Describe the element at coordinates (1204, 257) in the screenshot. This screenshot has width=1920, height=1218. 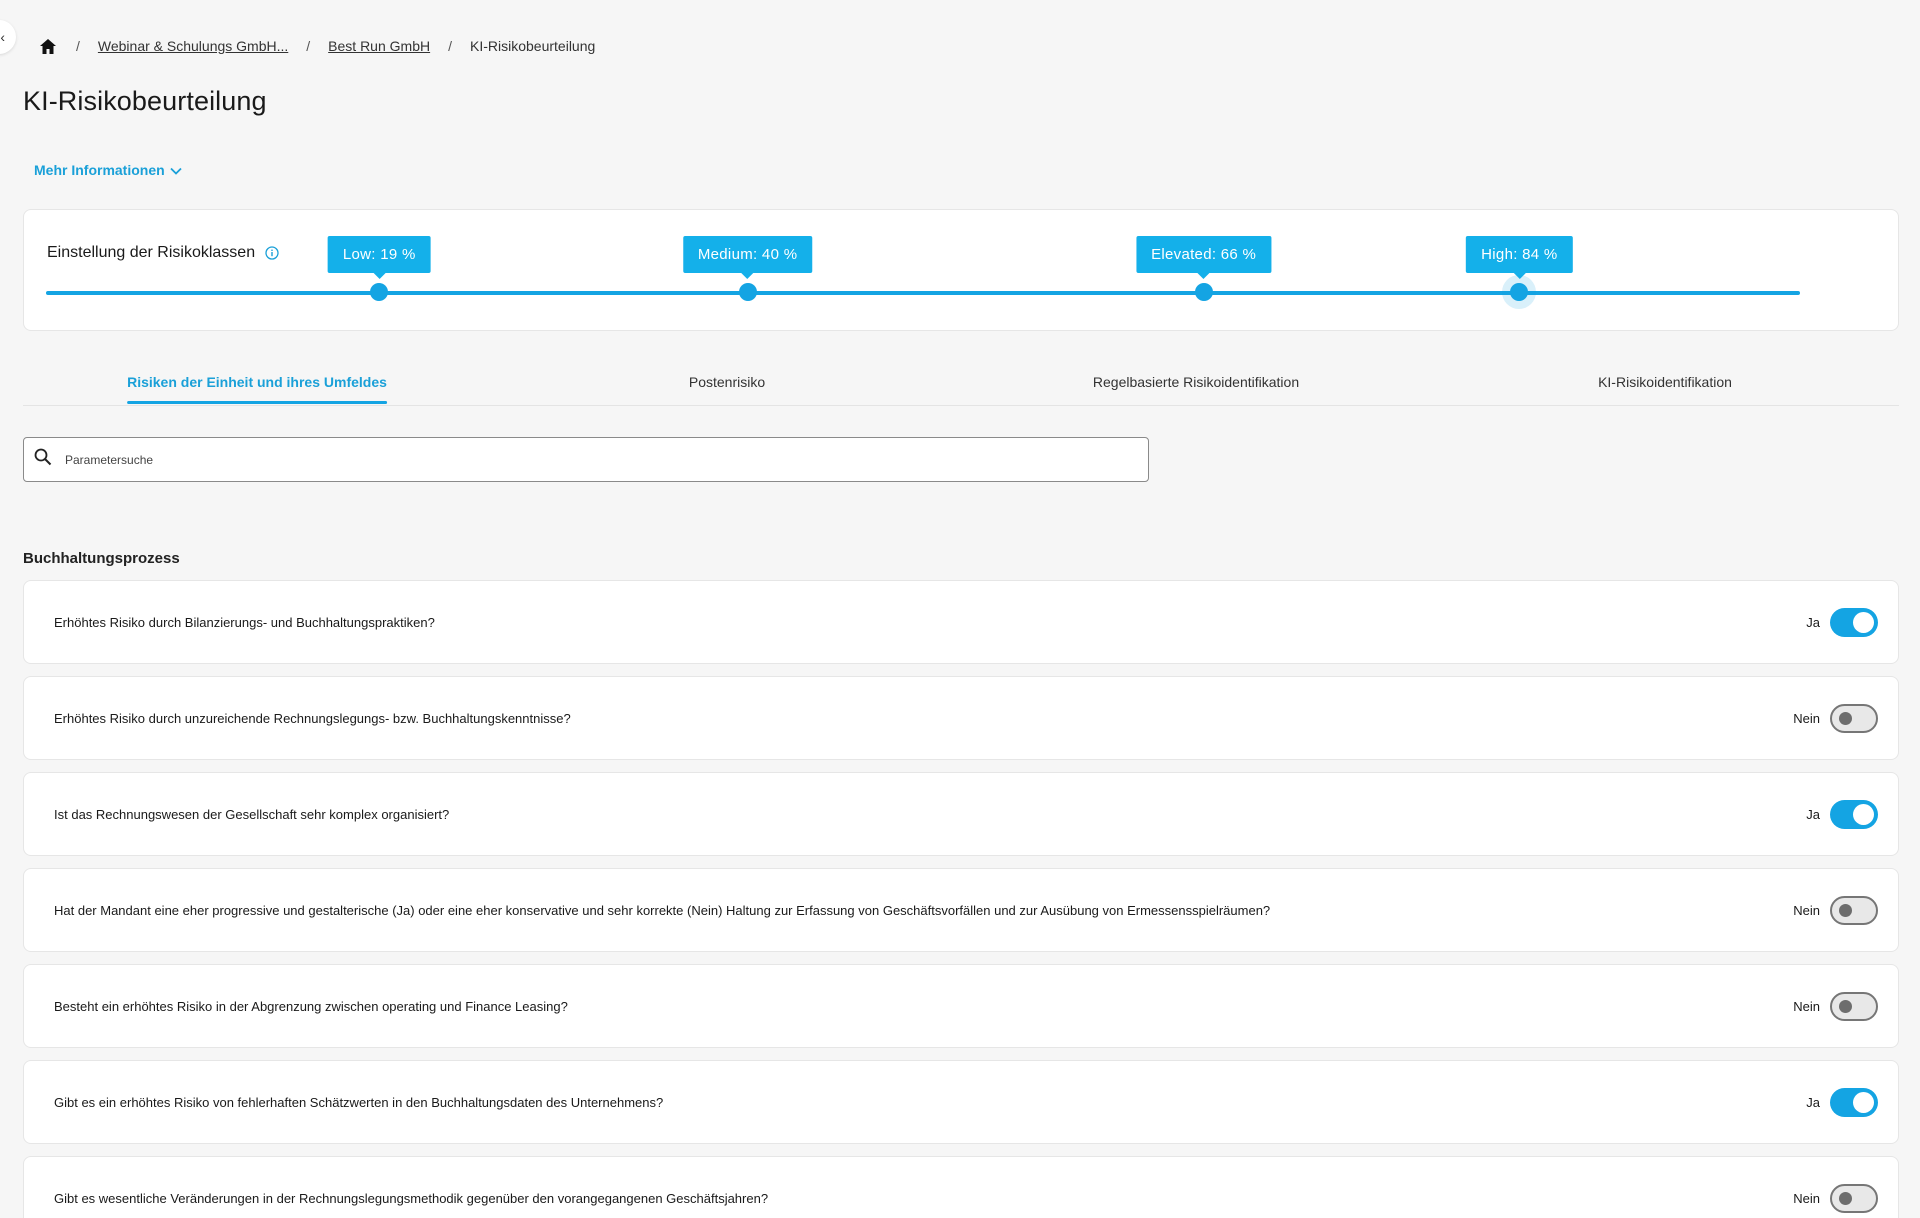
I see `risk-class-value-label: Elevated: 66 %` at that location.